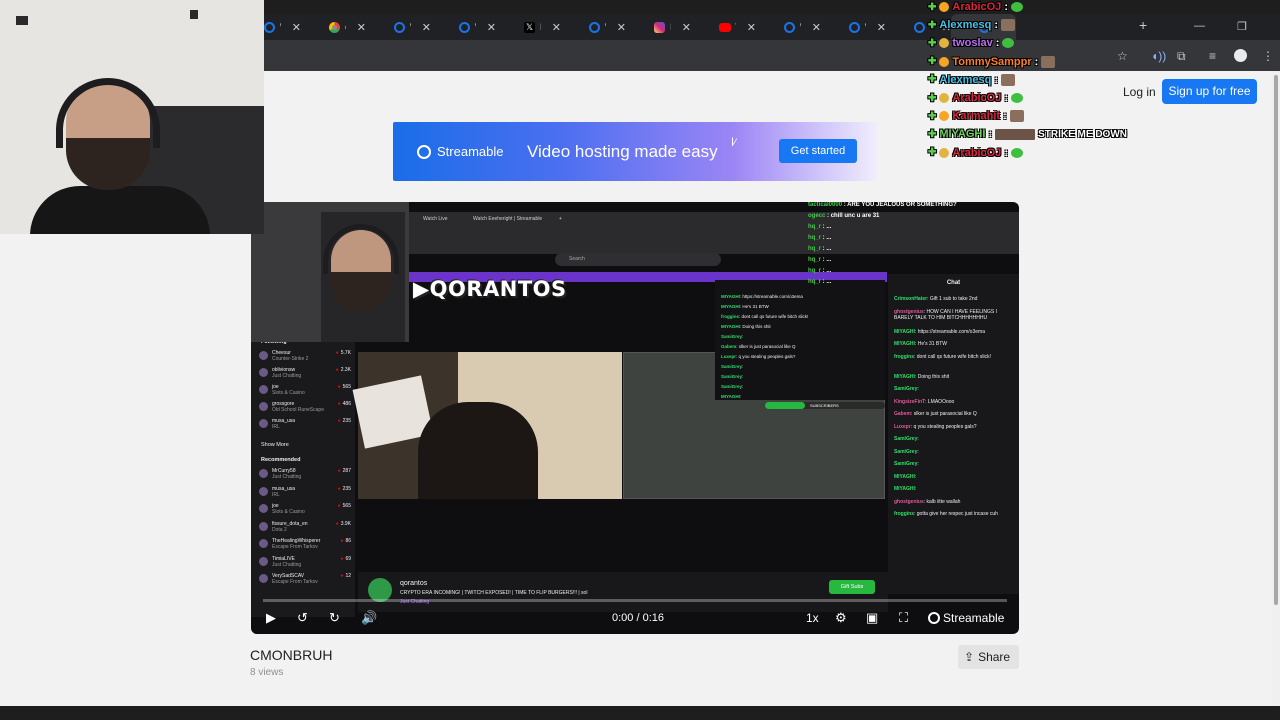 Image resolution: width=1280 pixels, height=720 pixels. What do you see at coordinates (622, 151) in the screenshot?
I see `banner-headline: Video hosting made easy` at bounding box center [622, 151].